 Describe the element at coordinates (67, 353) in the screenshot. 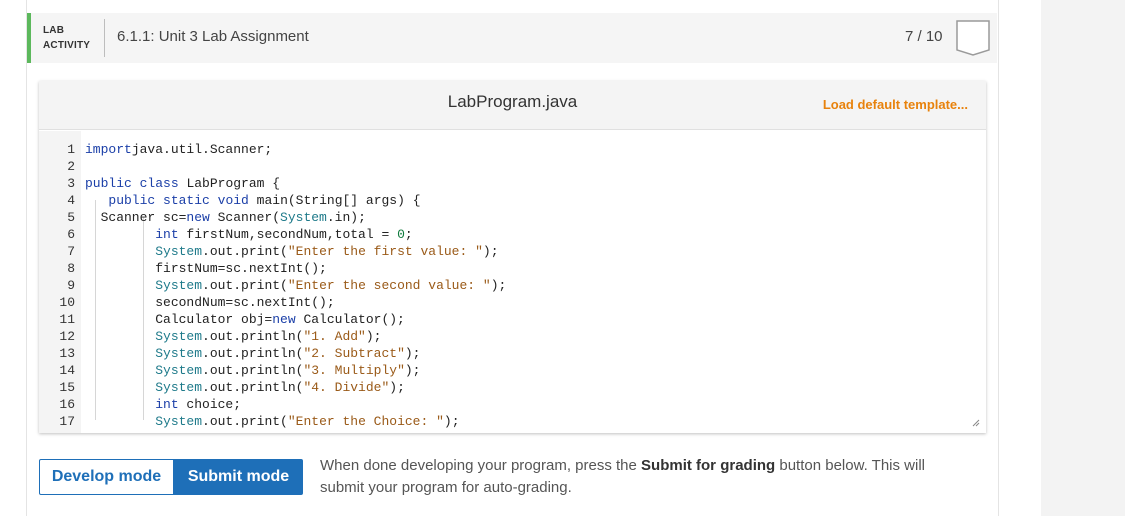

I see `line-number: 13` at that location.